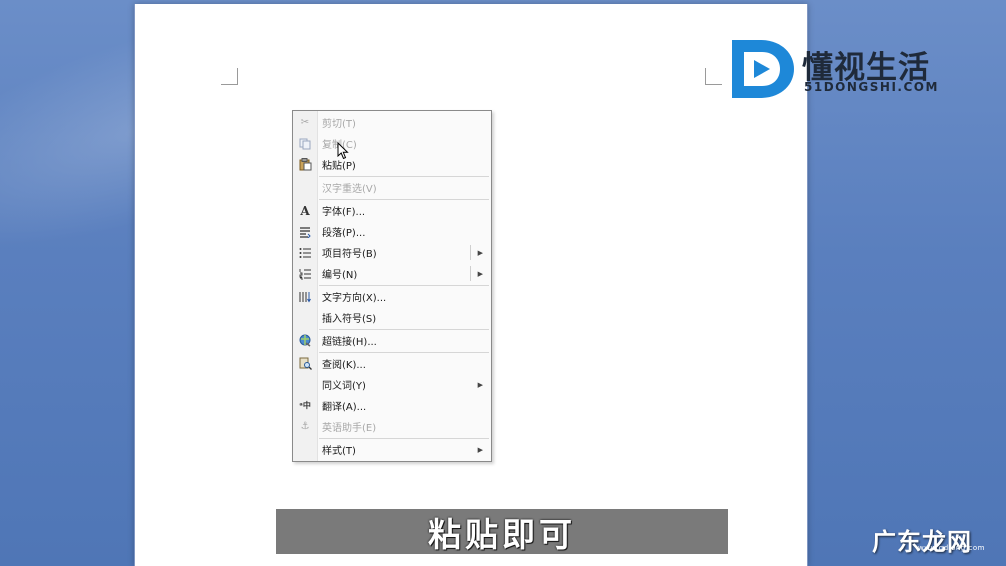 Image resolution: width=1006 pixels, height=566 pixels. Describe the element at coordinates (305, 426) in the screenshot. I see `assistant-icon: ⚓` at that location.